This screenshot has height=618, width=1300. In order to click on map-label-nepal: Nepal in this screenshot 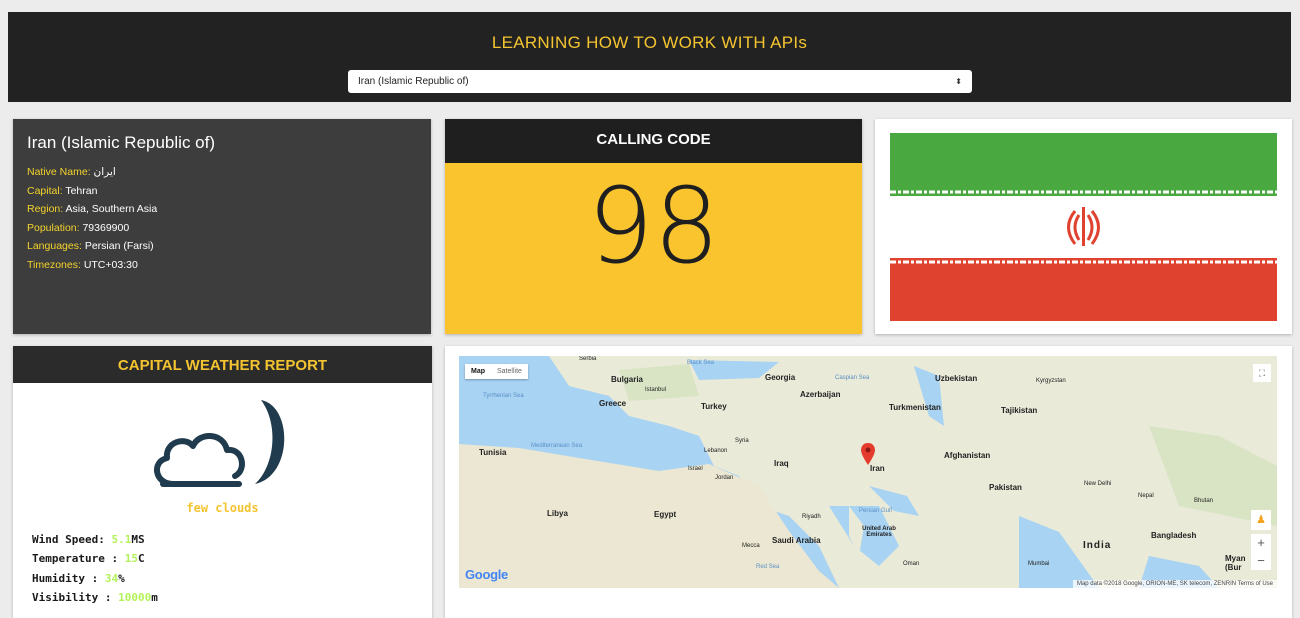, I will do `click(1146, 496)`.